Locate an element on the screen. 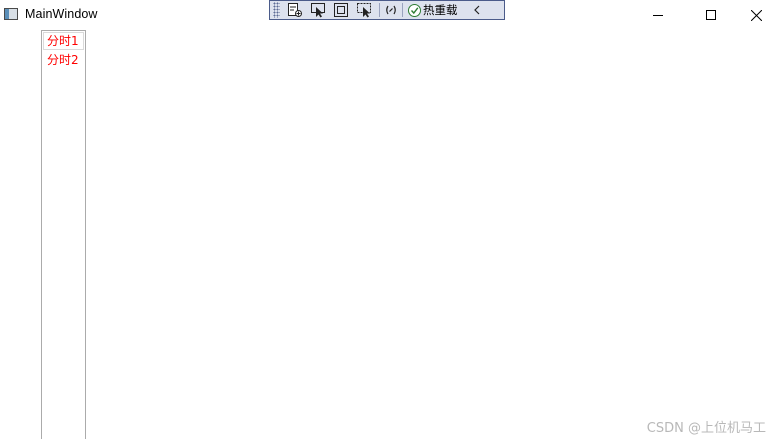 The image size is (774, 439). chevron-left-icon is located at coordinates (476, 10).